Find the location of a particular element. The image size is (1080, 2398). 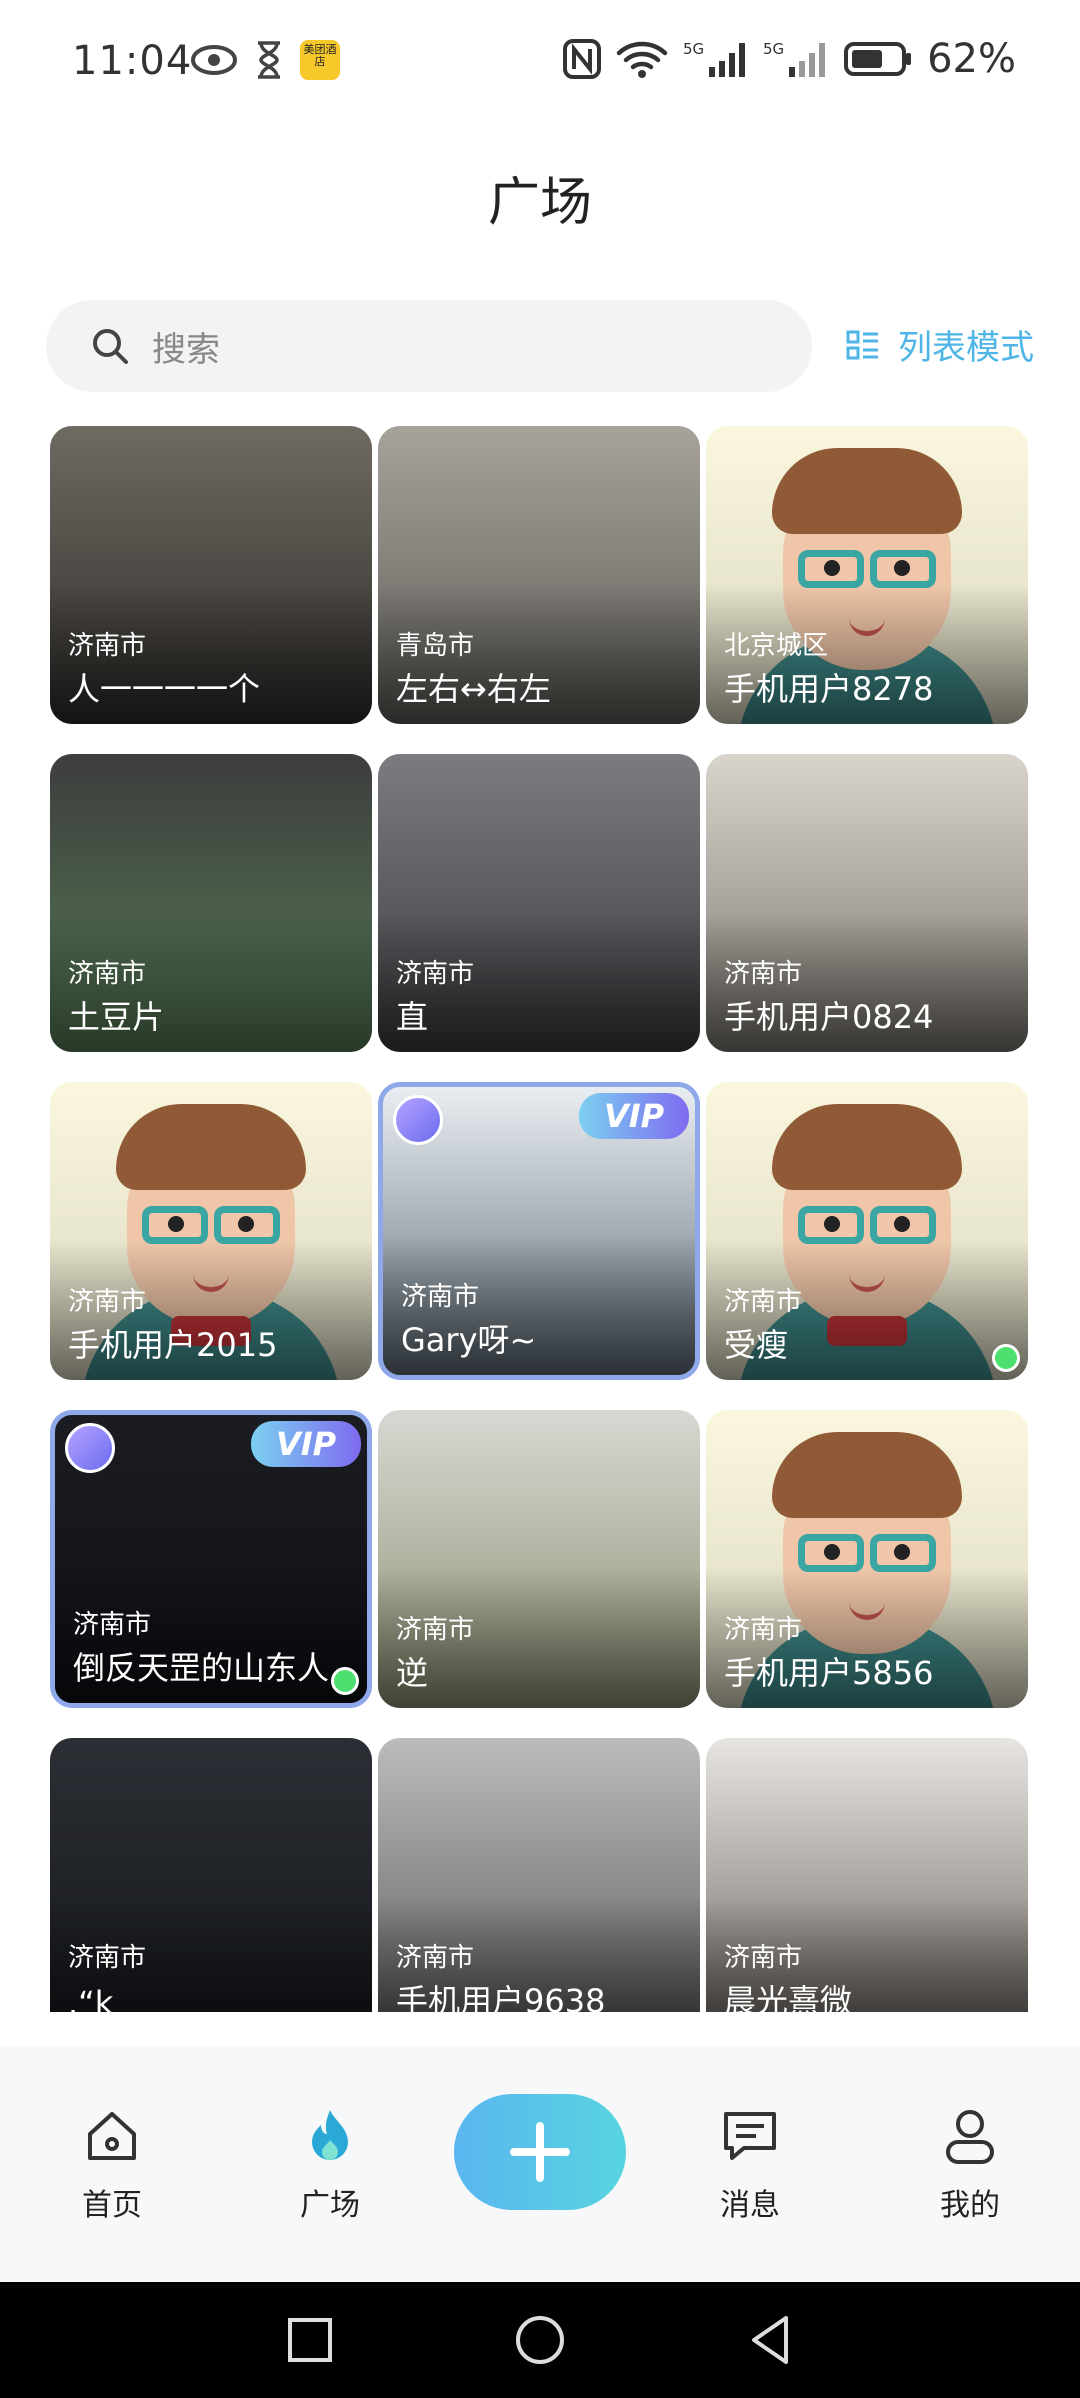

flame-icon is located at coordinates (330, 2135).